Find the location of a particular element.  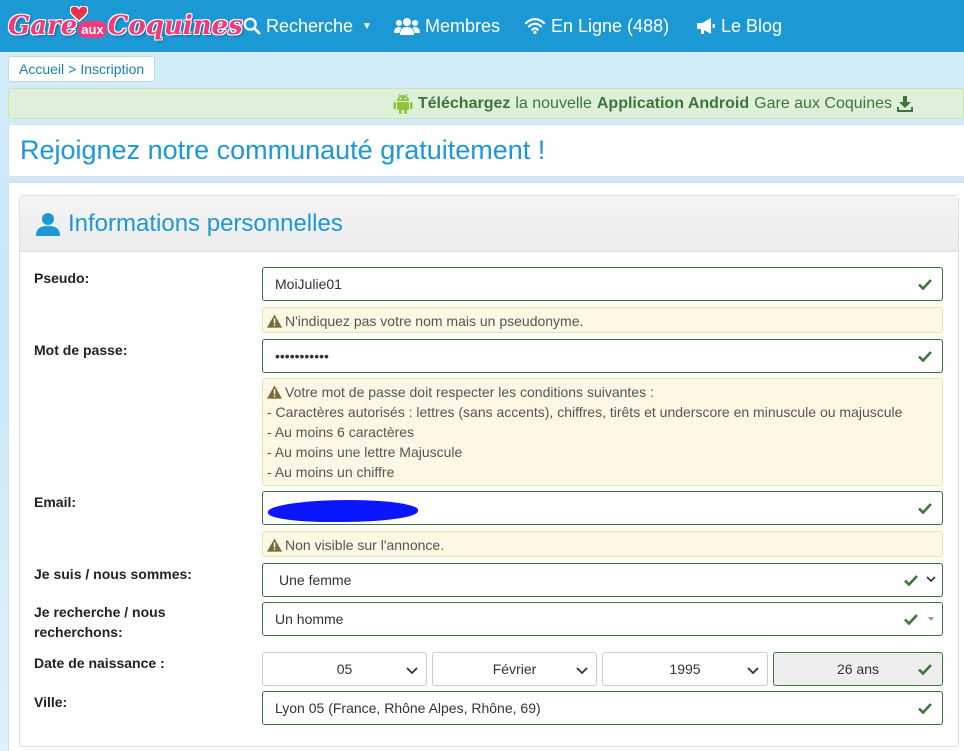

password-help-line-5: - Au moins un chiffre is located at coordinates (331, 472).